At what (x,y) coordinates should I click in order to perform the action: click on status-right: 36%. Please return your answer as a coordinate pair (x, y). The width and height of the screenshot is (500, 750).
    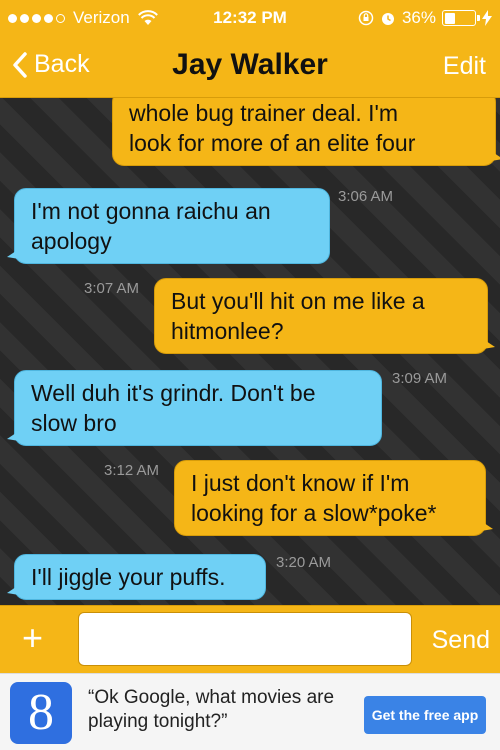
    Looking at the image, I should click on (425, 18).